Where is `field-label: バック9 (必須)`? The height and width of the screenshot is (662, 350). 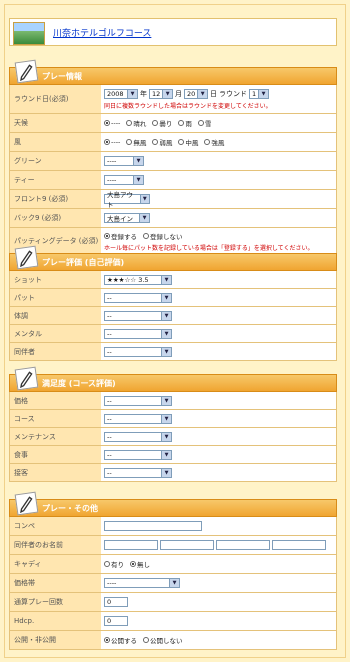
field-label: バック9 (必須) is located at coordinates (55, 218).